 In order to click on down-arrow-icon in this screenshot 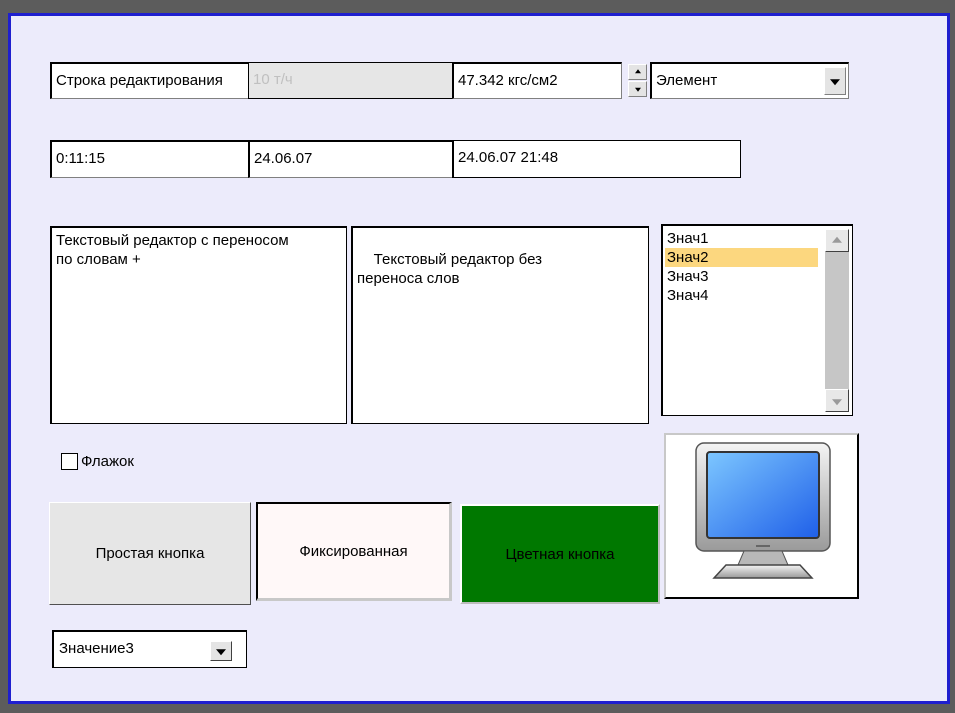, I will do `click(637, 89)`.